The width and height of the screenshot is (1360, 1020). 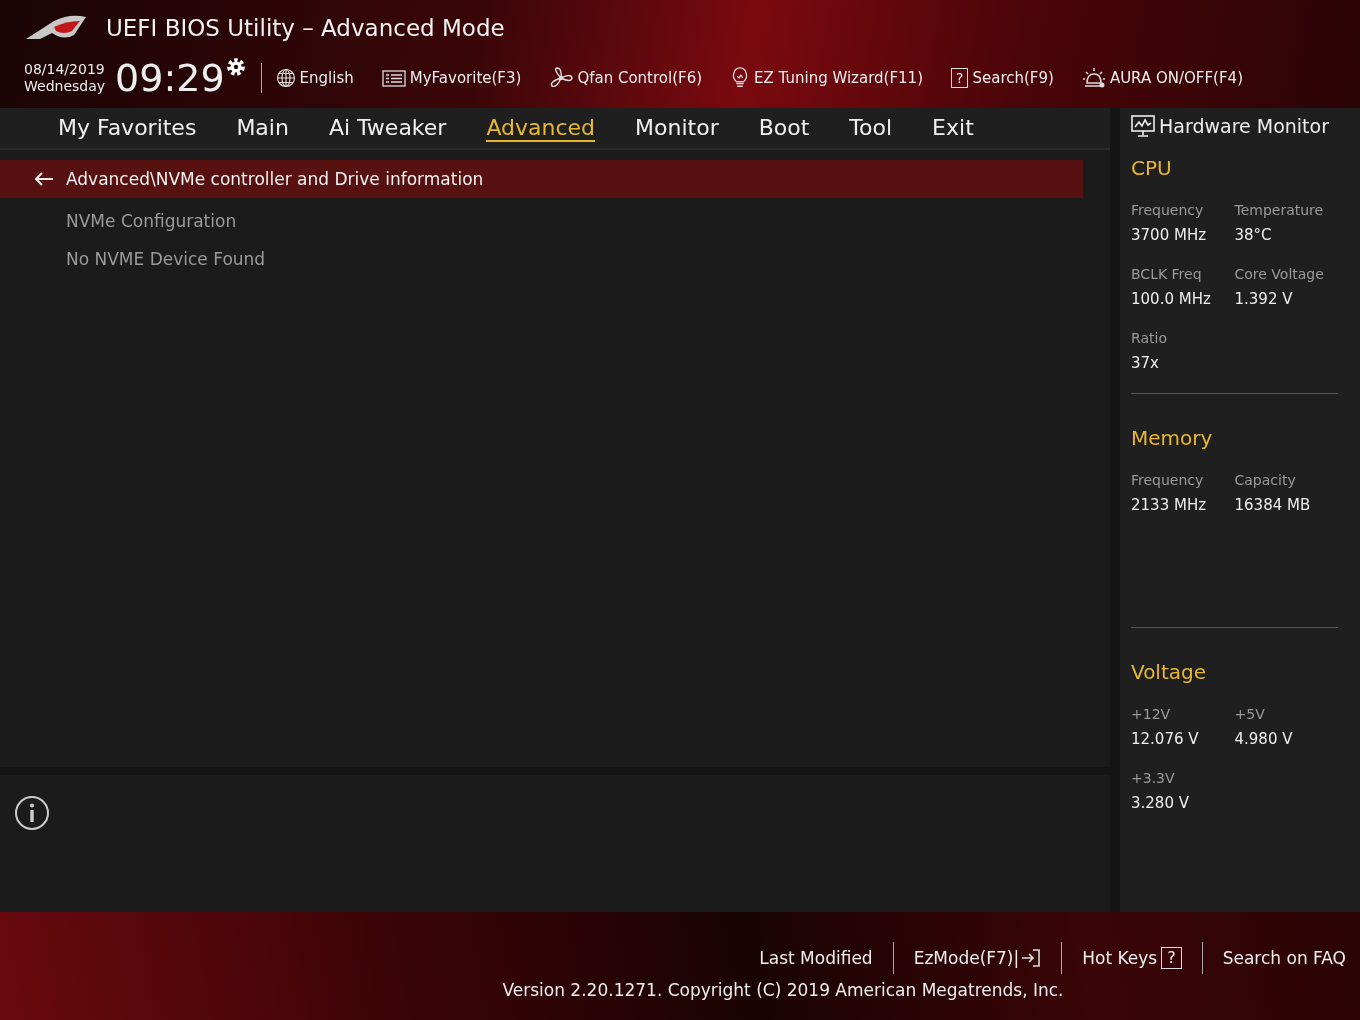 I want to click on reading-label: +5V, so click(x=1250, y=714).